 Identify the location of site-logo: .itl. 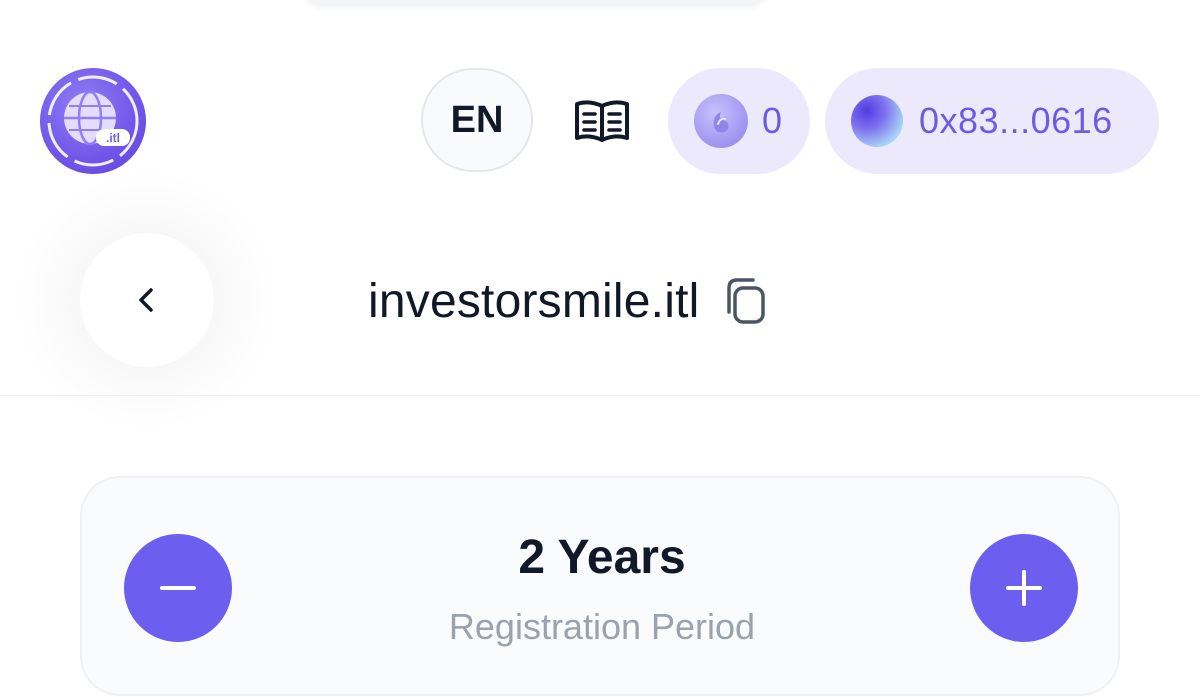
(93, 121).